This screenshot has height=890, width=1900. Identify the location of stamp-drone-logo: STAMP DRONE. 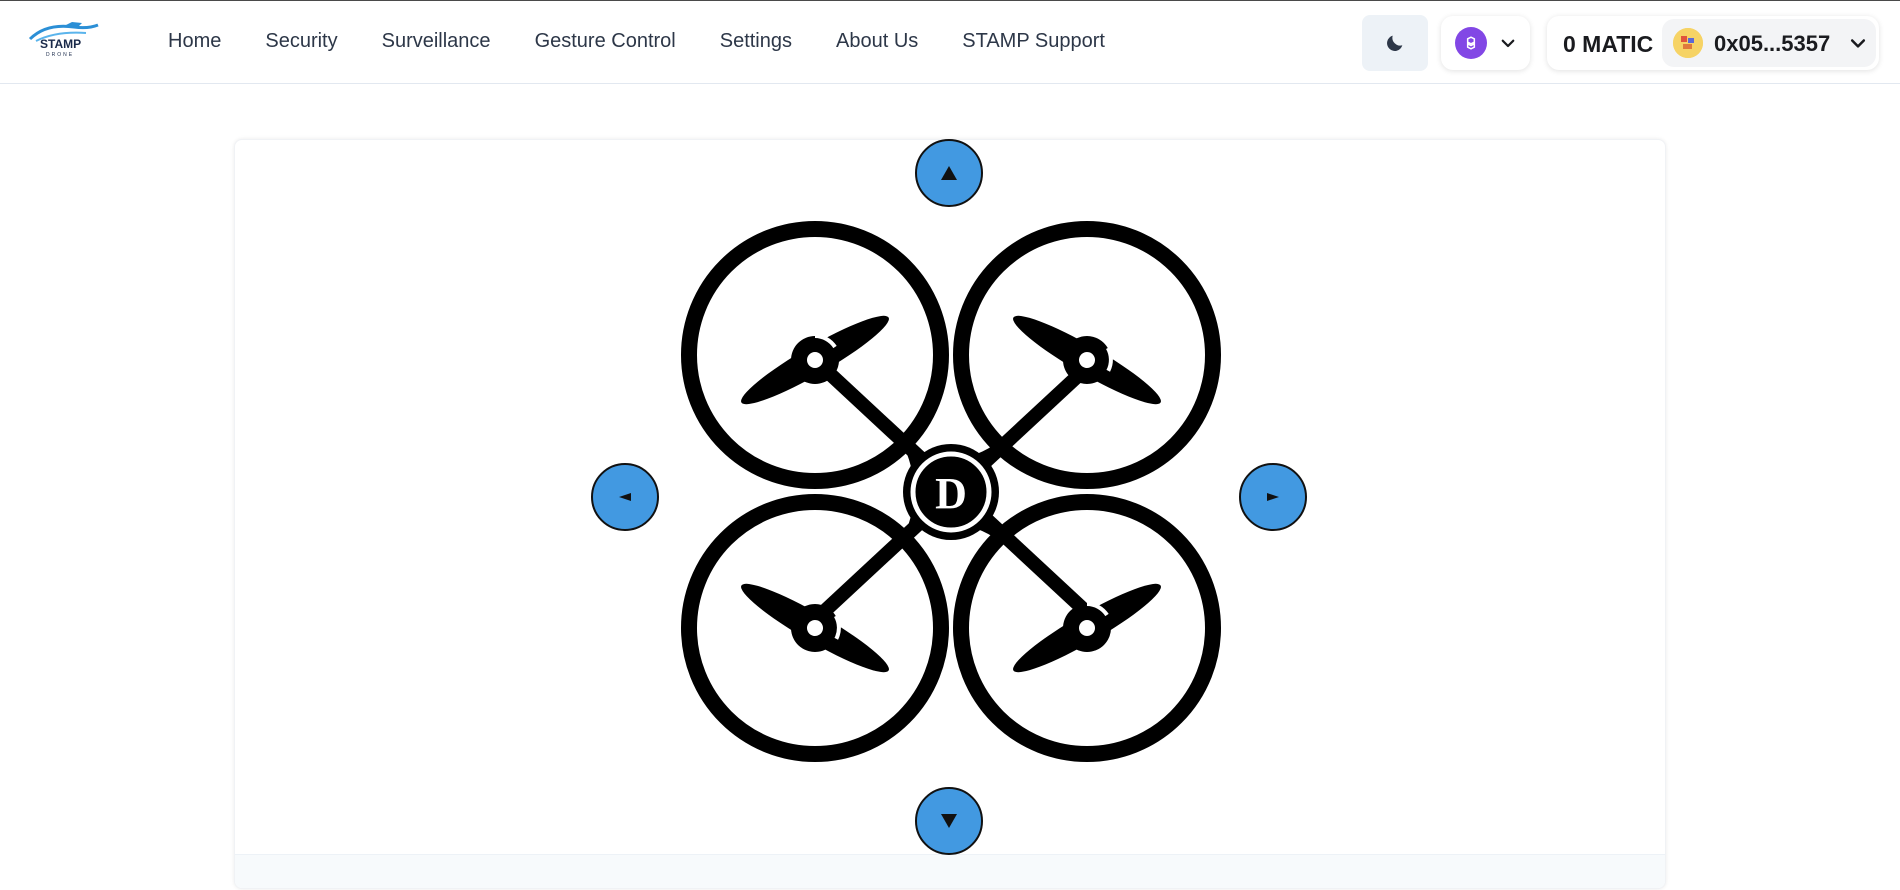
(64, 39).